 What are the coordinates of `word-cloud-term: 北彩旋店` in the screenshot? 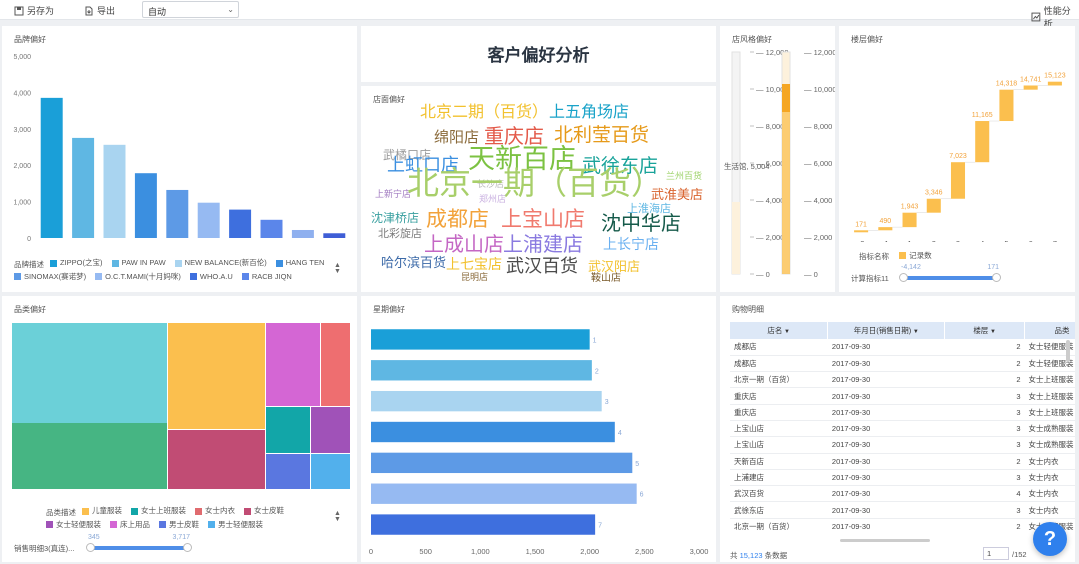 It's located at (400, 233).